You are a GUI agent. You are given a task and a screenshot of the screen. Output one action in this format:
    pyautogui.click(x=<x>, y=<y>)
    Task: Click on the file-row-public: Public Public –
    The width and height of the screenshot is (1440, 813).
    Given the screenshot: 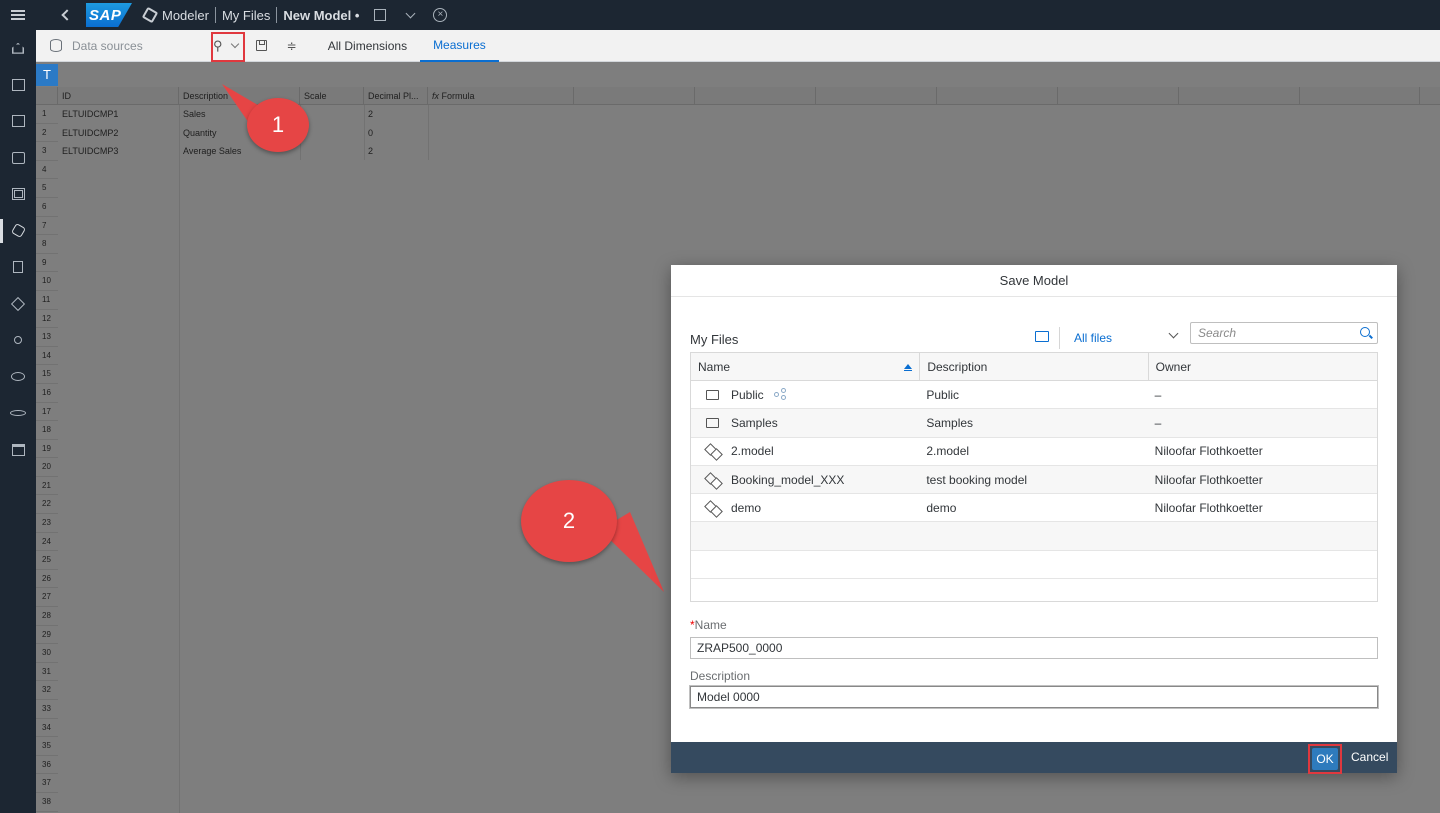 What is the action you would take?
    pyautogui.click(x=1034, y=395)
    